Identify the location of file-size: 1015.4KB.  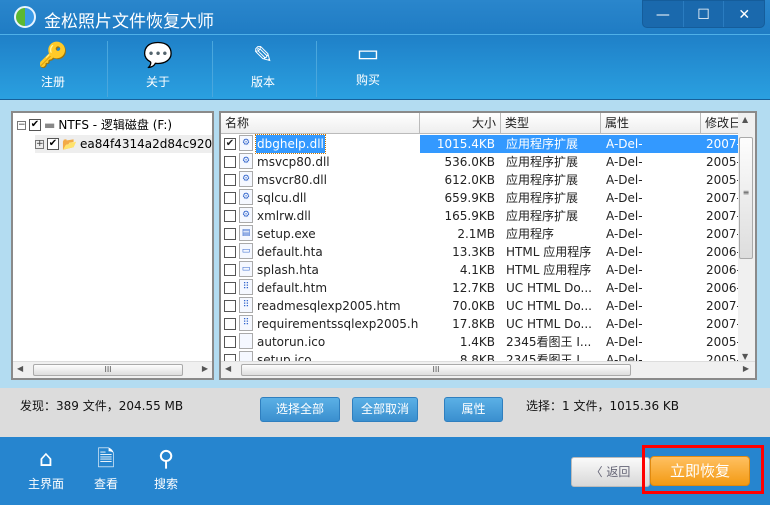
(460, 144).